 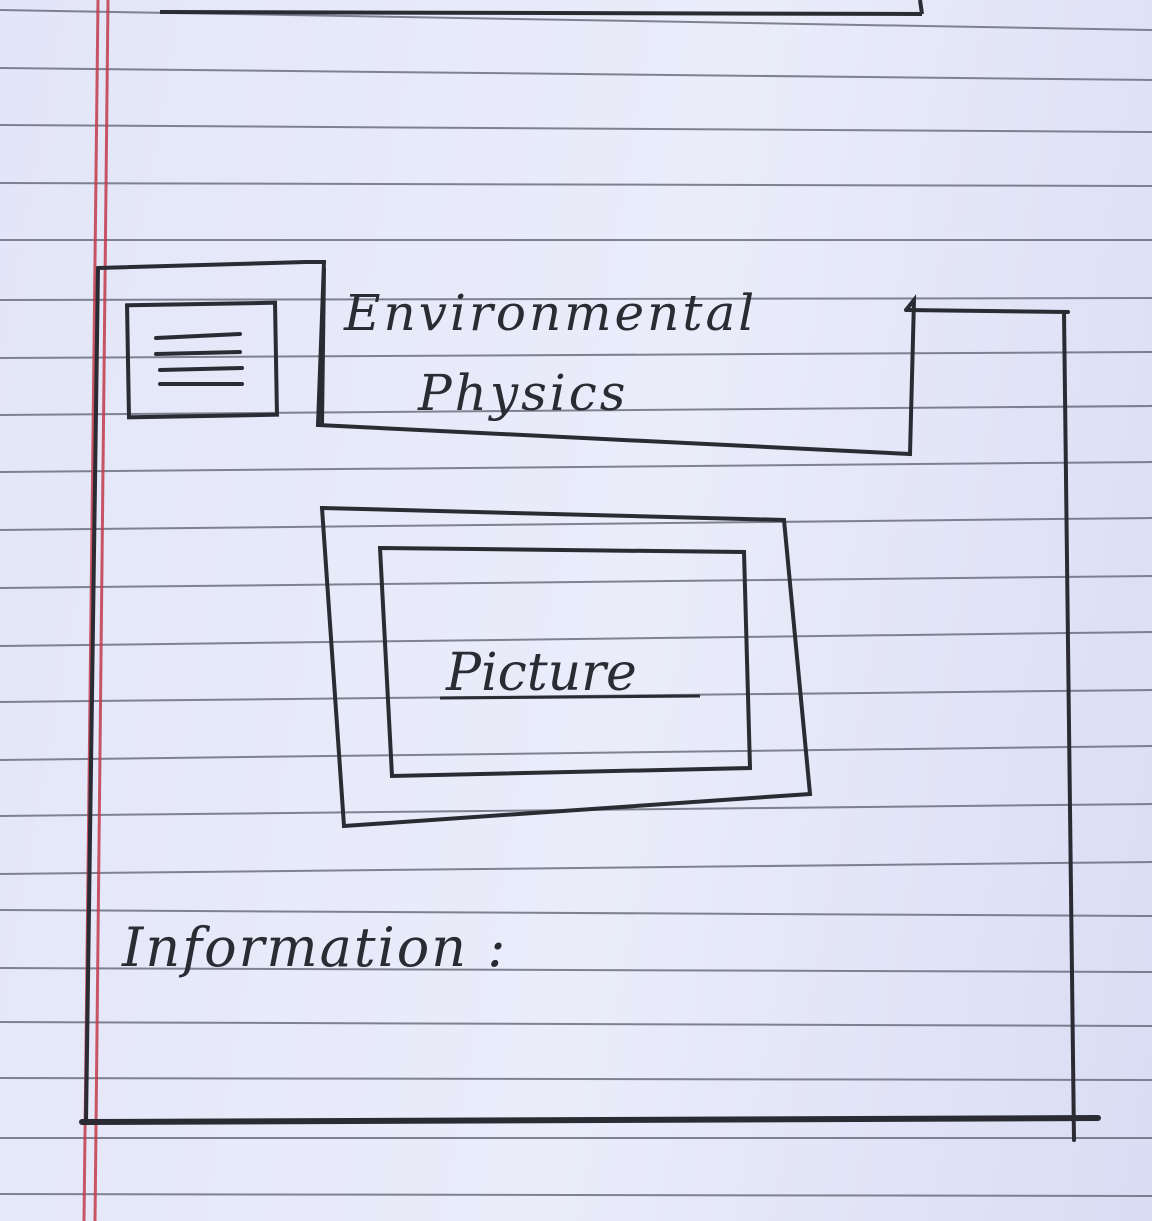 I want to click on information-label: Information :, so click(x=314, y=947).